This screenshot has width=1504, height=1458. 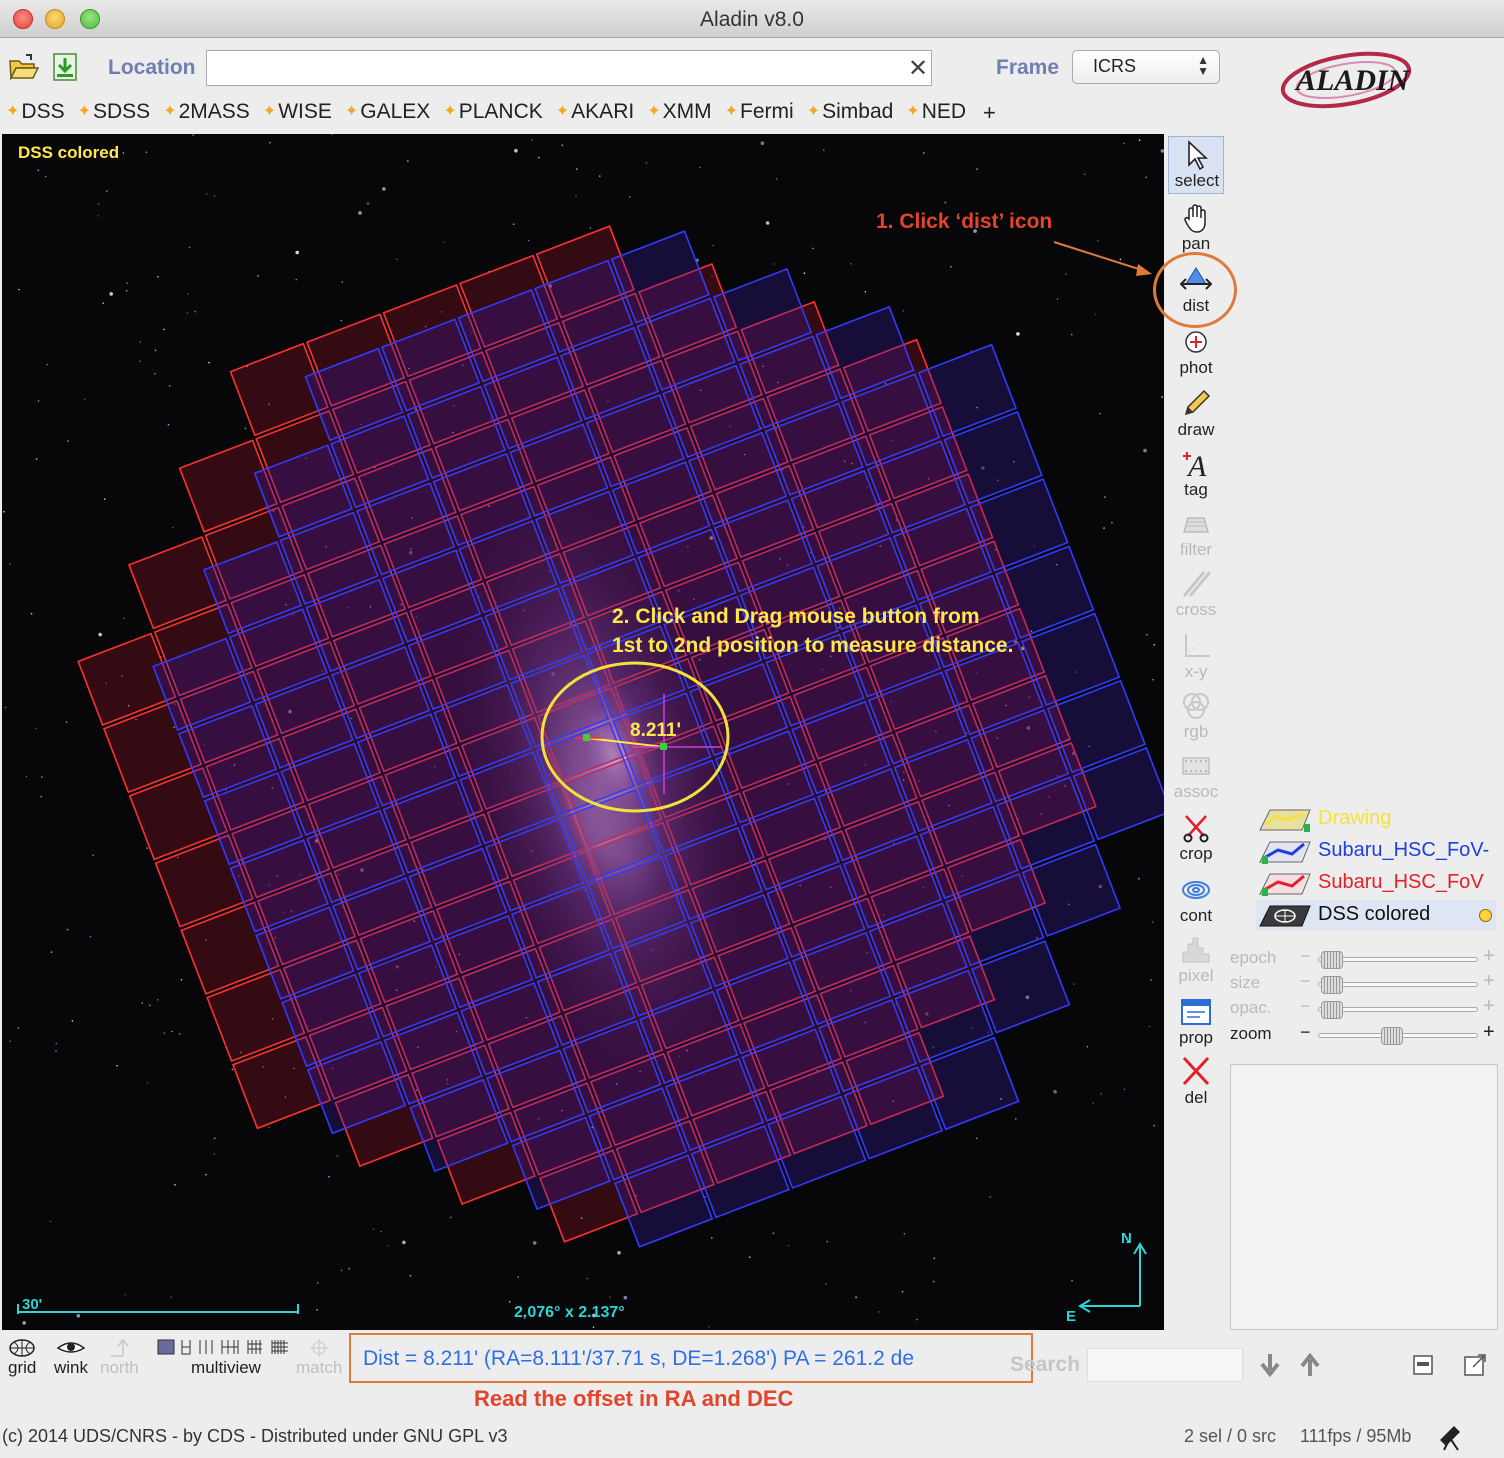 I want to click on compass-north-arrow, so click(x=1140, y=1274).